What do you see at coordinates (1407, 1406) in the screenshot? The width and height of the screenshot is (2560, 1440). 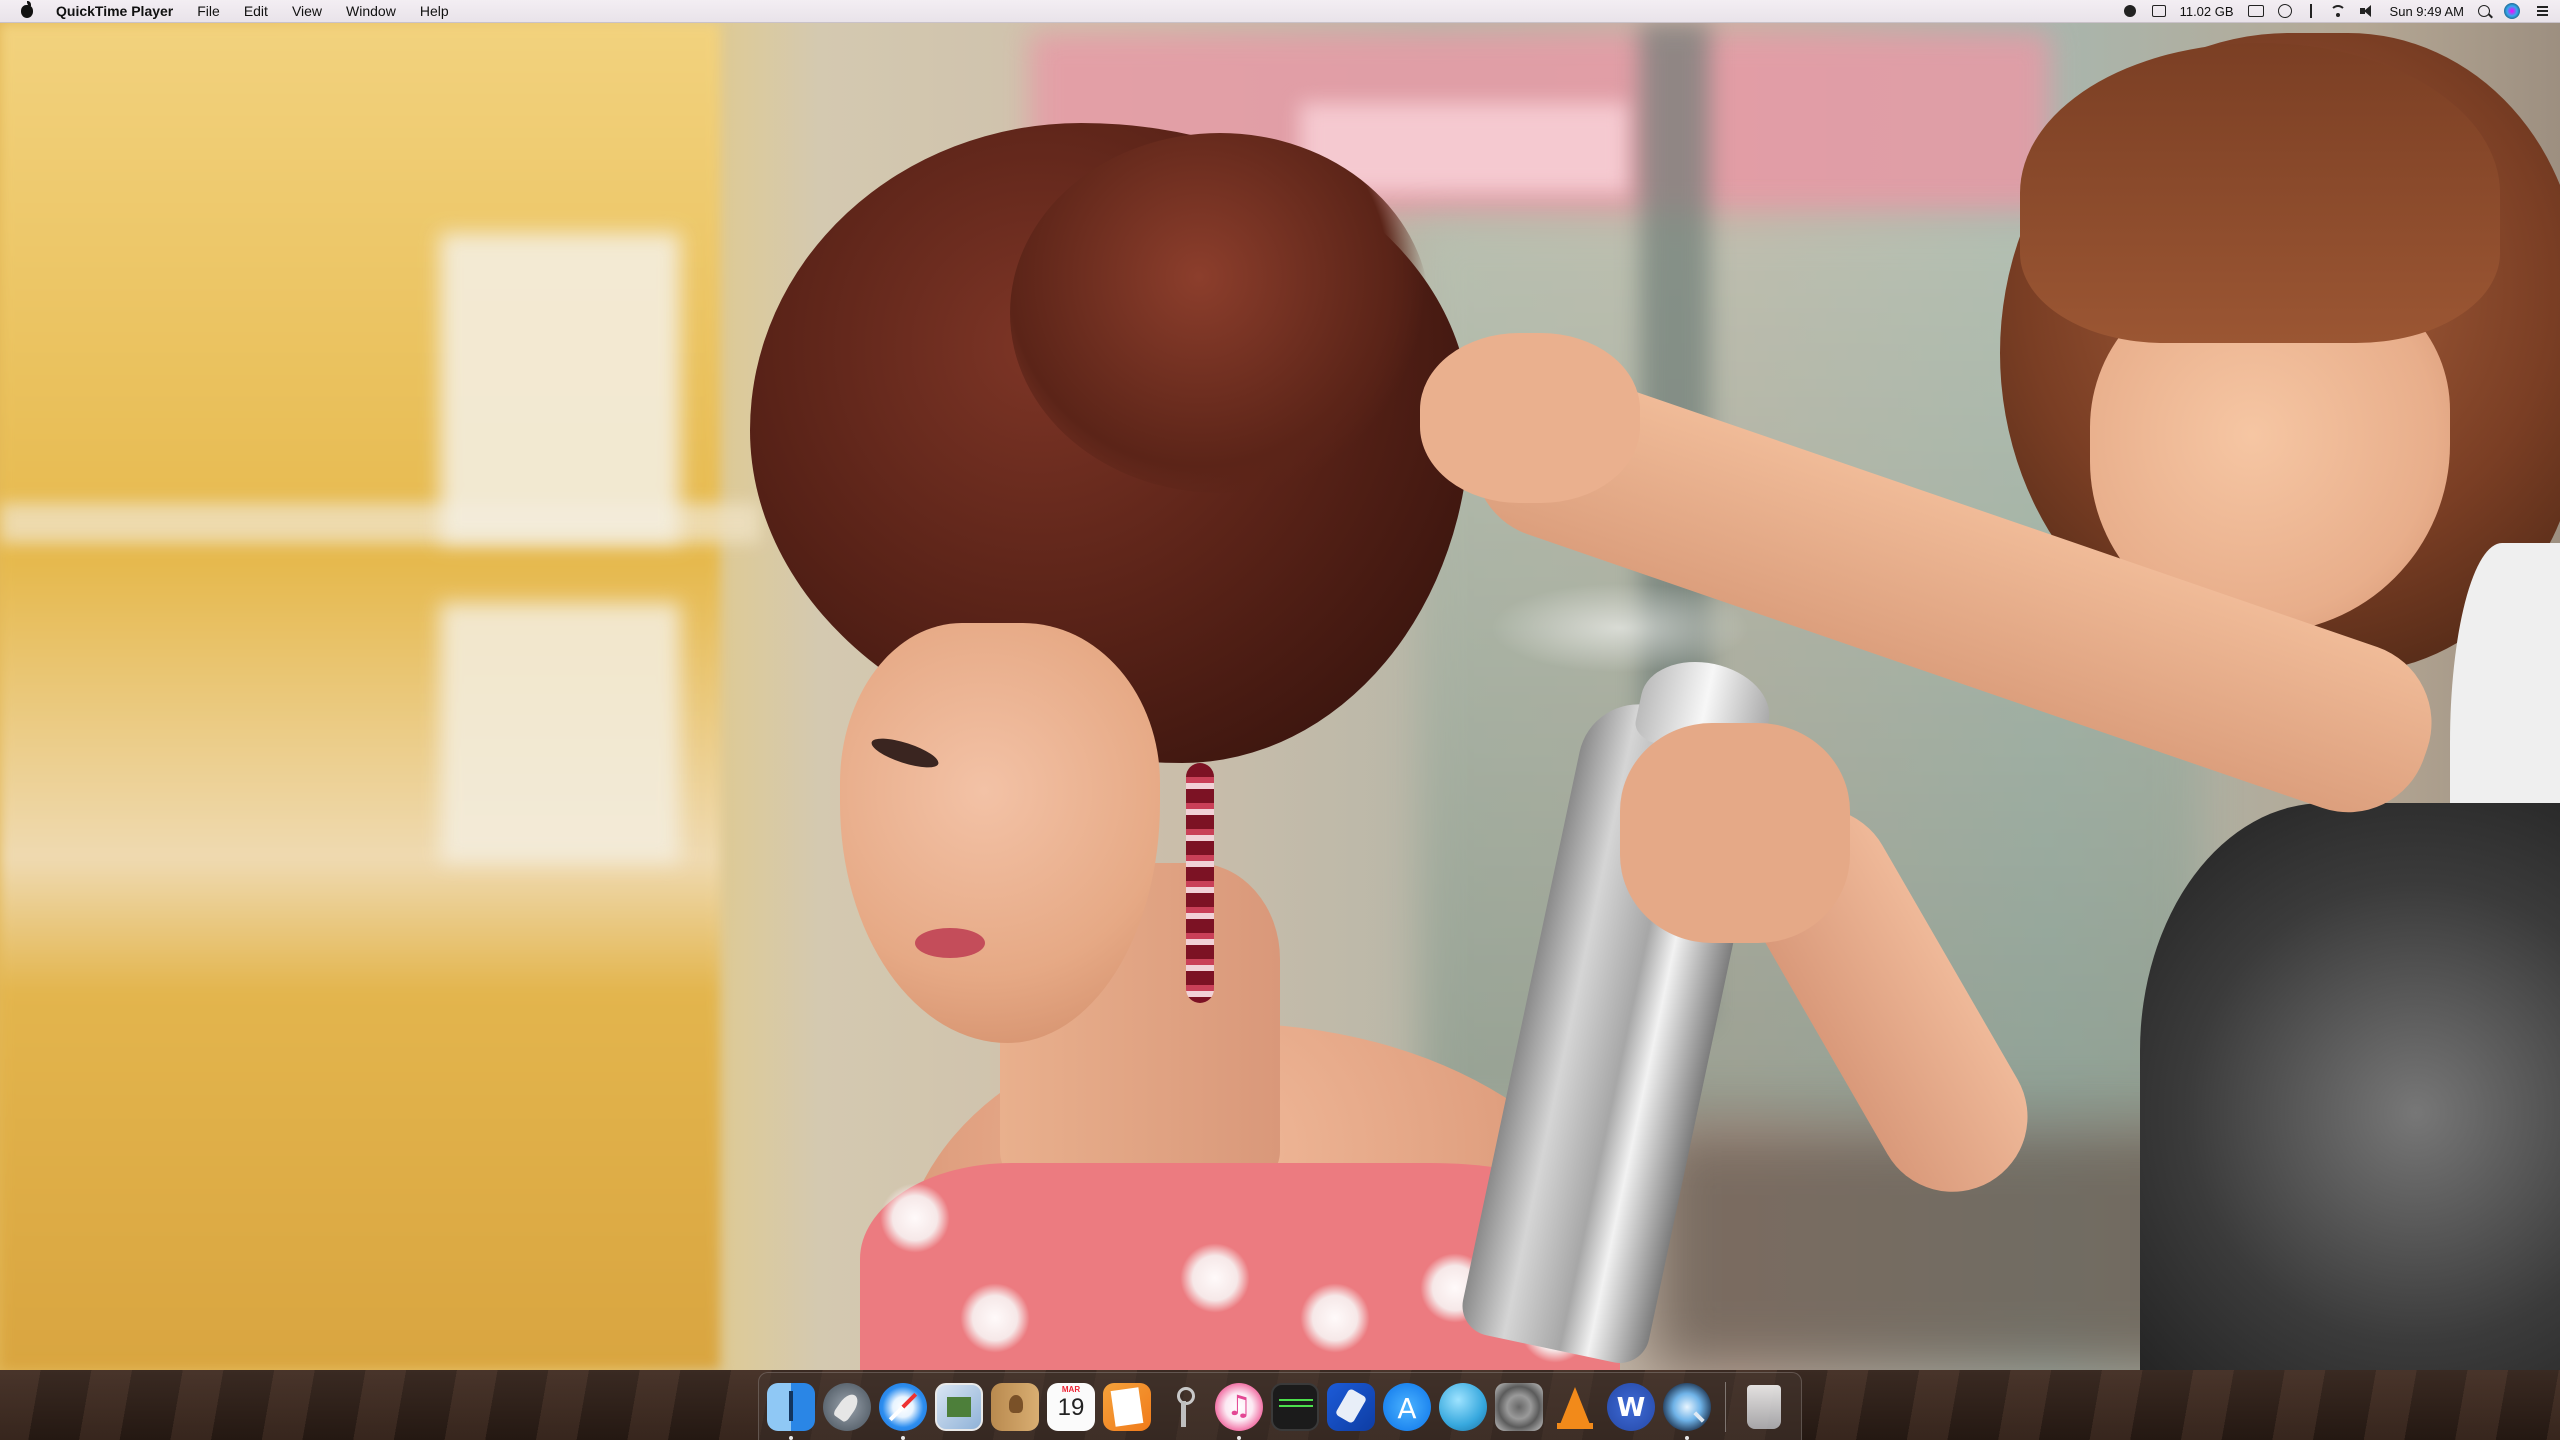 I see `app-store-icon` at bounding box center [1407, 1406].